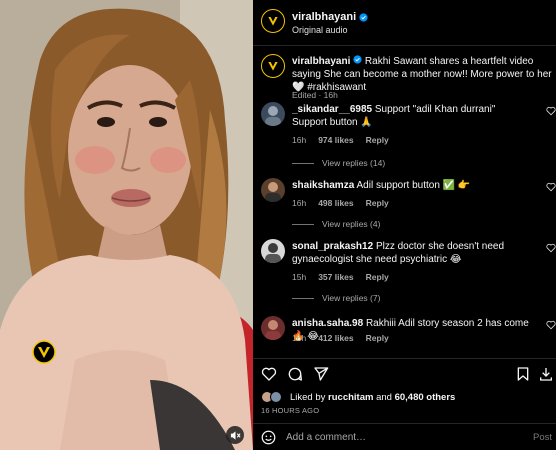 This screenshot has height=450, width=556. Describe the element at coordinates (320, 30) in the screenshot. I see `audio-label: Original audio` at that location.